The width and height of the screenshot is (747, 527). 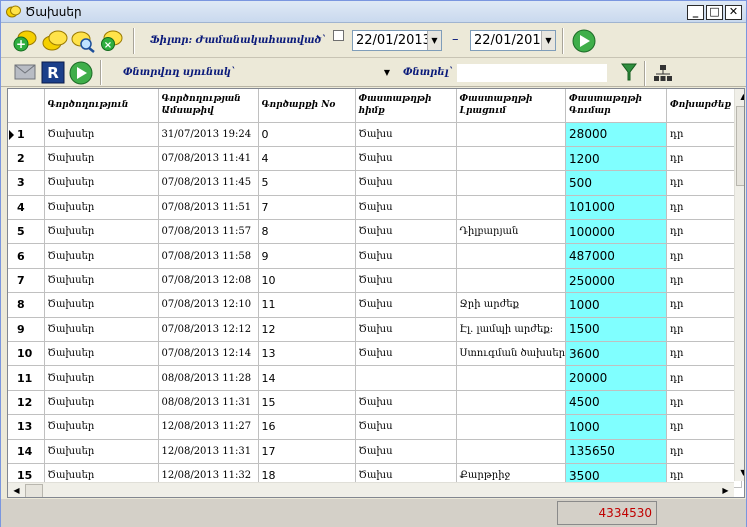 What do you see at coordinates (616, 159) in the screenshot?
I see `amount-cell: 1200` at bounding box center [616, 159].